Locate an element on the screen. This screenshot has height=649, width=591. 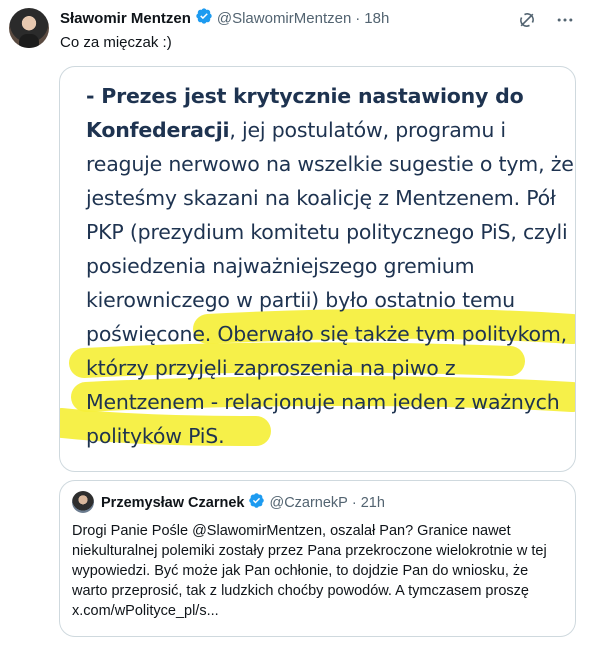
more-icon is located at coordinates (565, 22).